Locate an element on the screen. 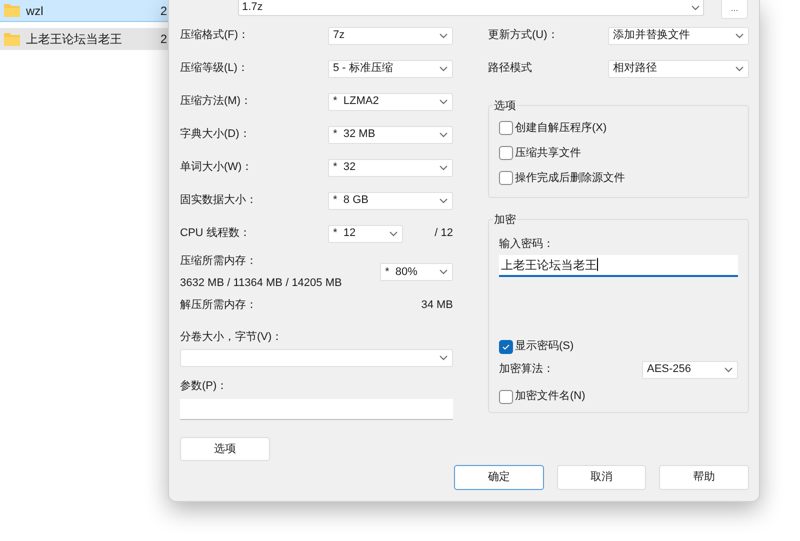 The image size is (800, 541). dropdown: * 32 MB is located at coordinates (390, 135).